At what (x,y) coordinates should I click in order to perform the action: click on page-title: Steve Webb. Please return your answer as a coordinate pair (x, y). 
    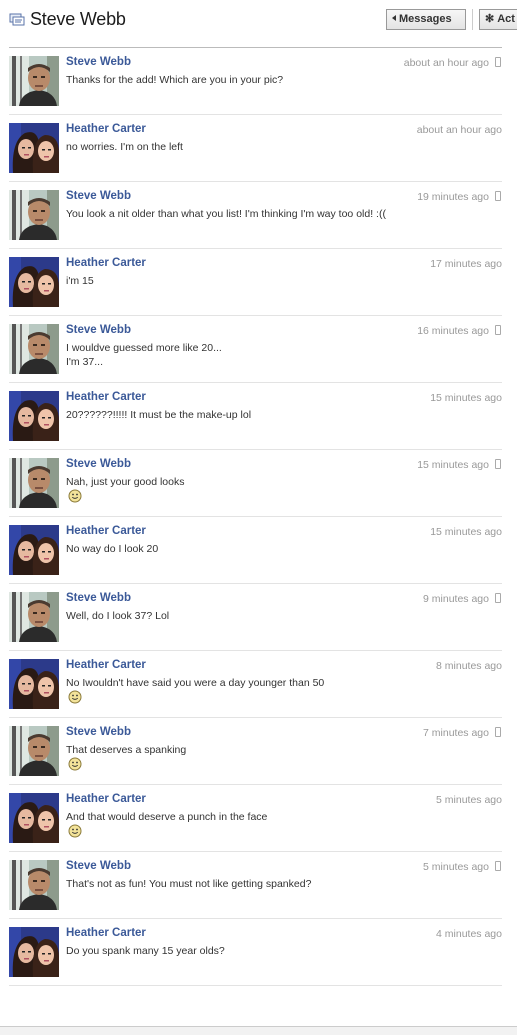
    Looking at the image, I should click on (78, 19).